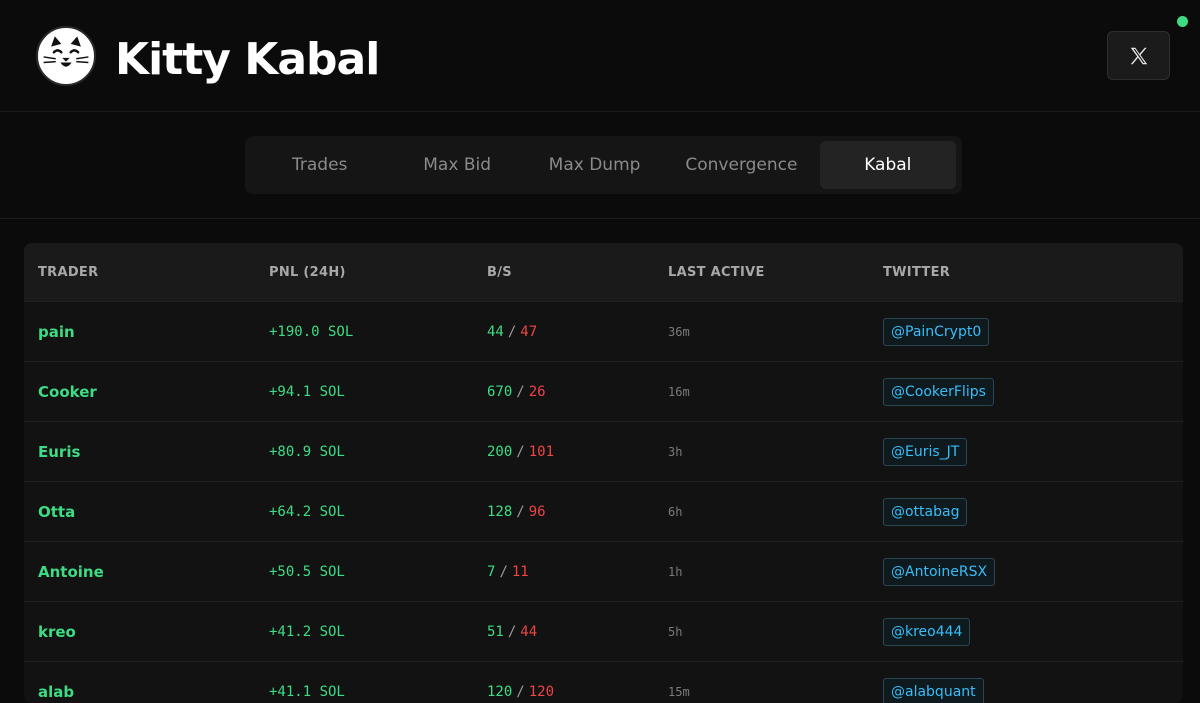 This screenshot has width=1200, height=703. I want to click on status-indicator, so click(1182, 21).